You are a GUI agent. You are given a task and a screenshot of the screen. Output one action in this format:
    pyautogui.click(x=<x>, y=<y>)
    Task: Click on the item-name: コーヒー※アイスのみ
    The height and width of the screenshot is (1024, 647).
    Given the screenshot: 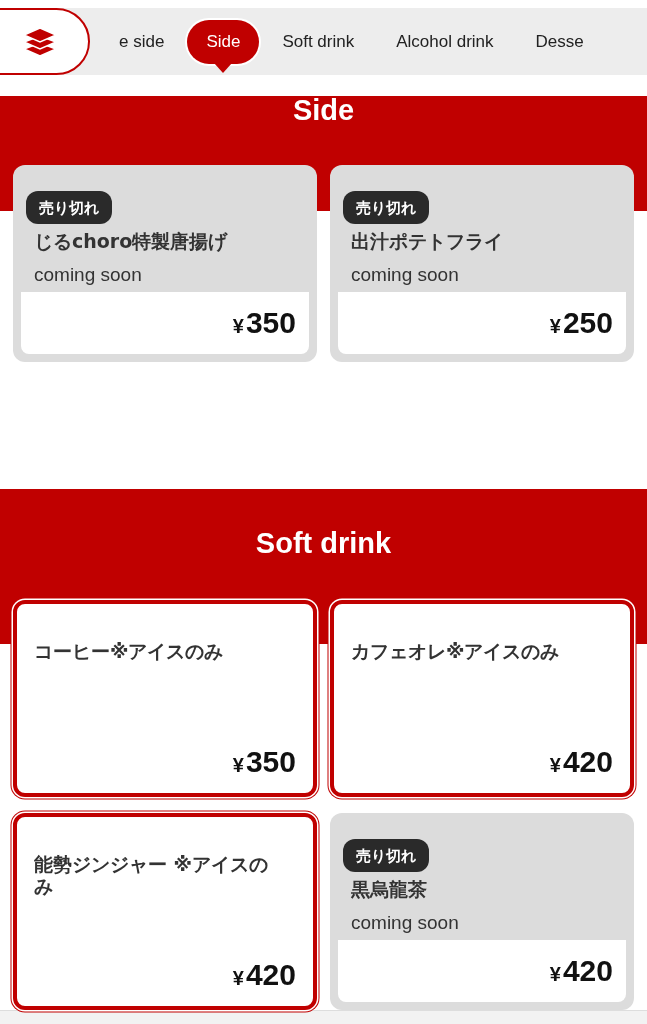 What is the action you would take?
    pyautogui.click(x=129, y=650)
    